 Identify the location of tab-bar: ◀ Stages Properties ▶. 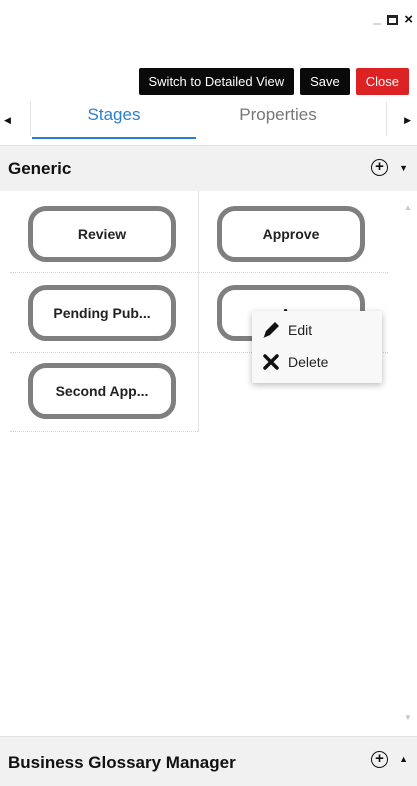
(208, 121).